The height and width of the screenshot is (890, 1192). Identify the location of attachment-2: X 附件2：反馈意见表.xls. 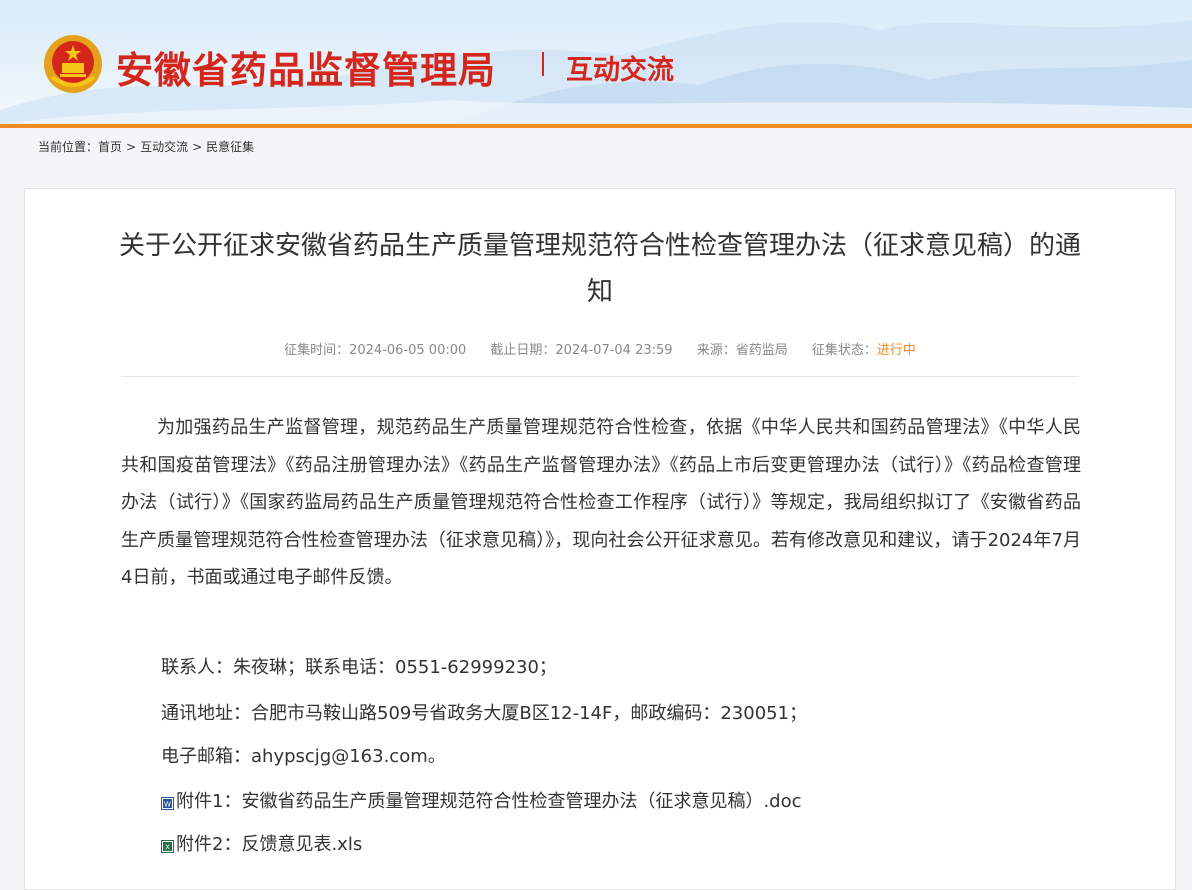
(261, 843).